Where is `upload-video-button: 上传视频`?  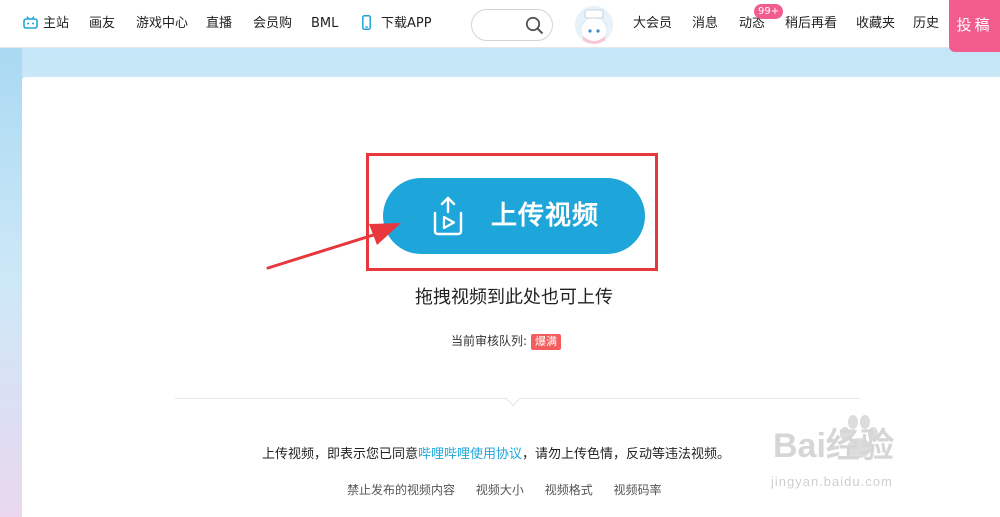
upload-video-button: 上传视频 is located at coordinates (514, 216).